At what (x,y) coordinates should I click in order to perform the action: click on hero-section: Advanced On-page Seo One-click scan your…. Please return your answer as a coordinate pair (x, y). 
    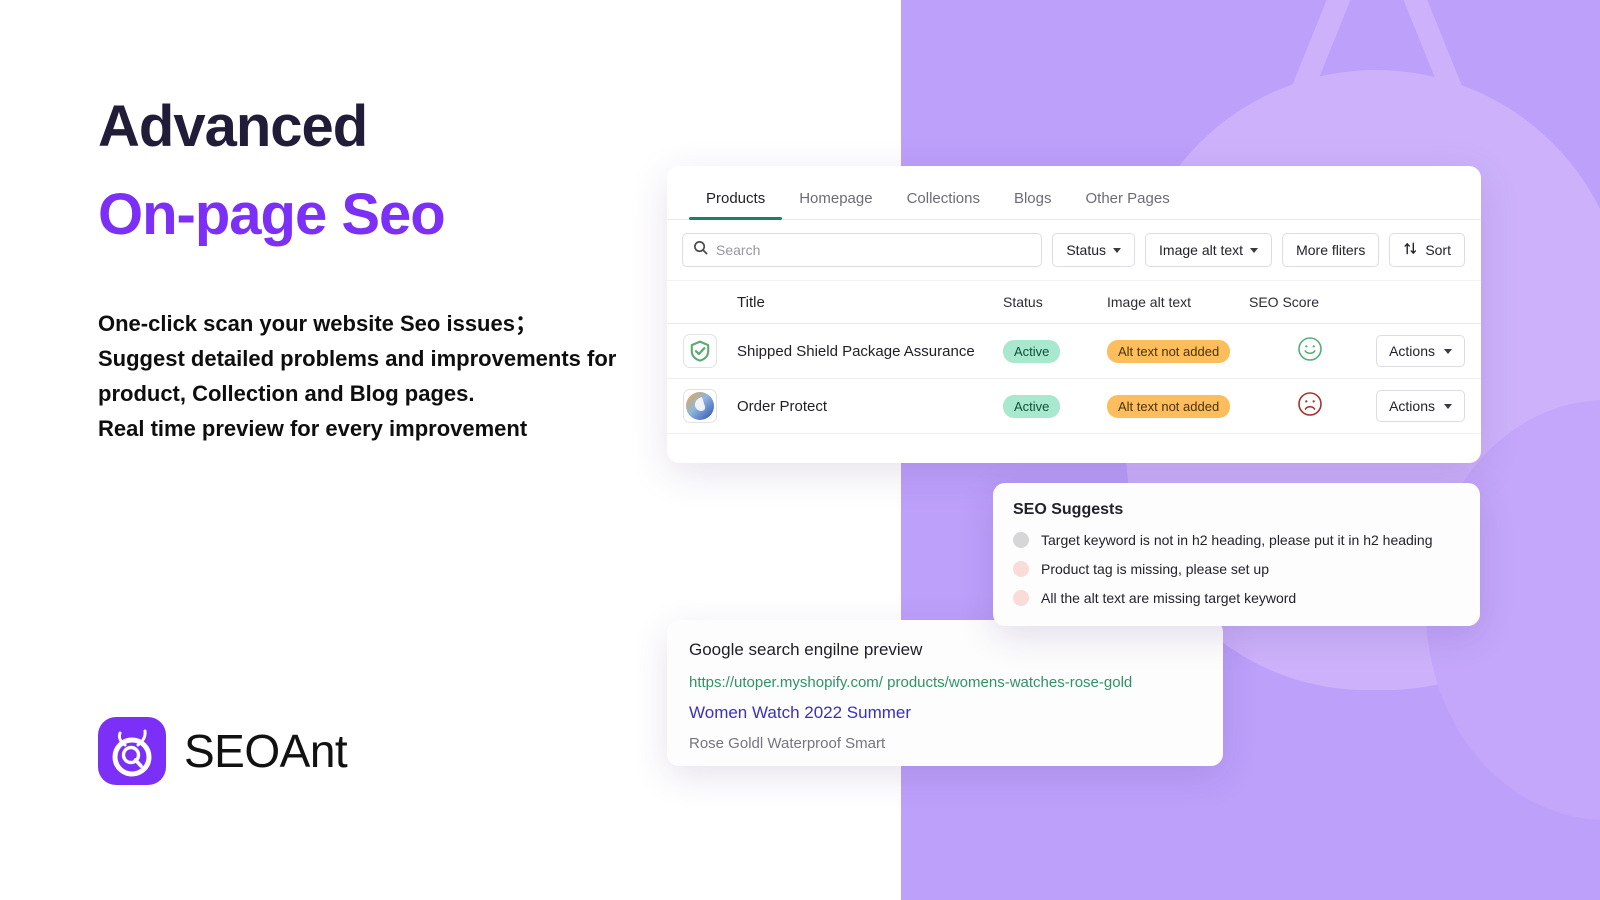
    Looking at the image, I should click on (378, 272).